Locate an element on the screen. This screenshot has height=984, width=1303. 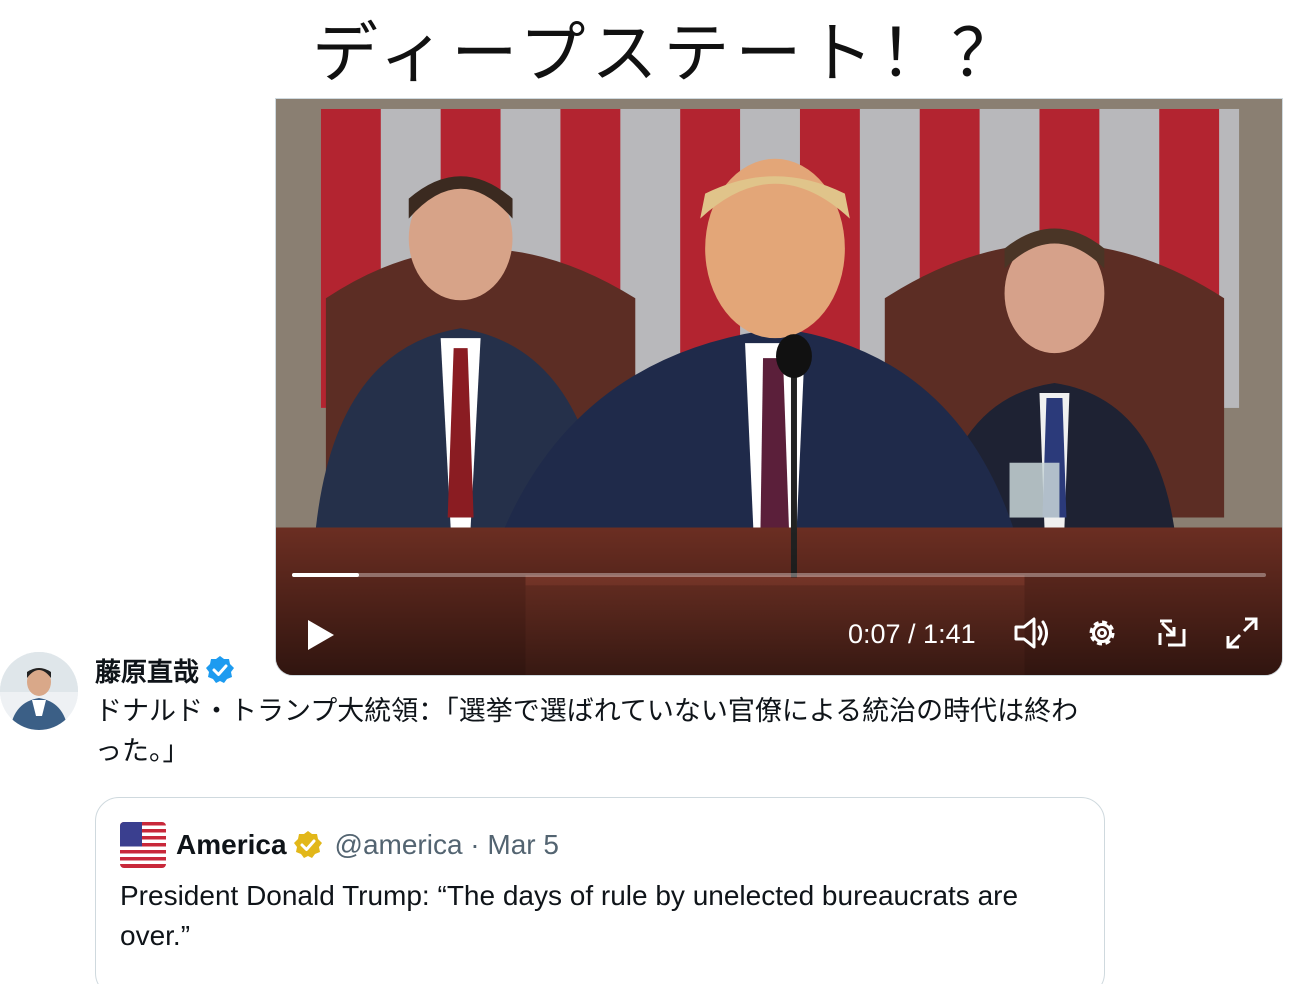
volume-icon is located at coordinates (1031, 633).